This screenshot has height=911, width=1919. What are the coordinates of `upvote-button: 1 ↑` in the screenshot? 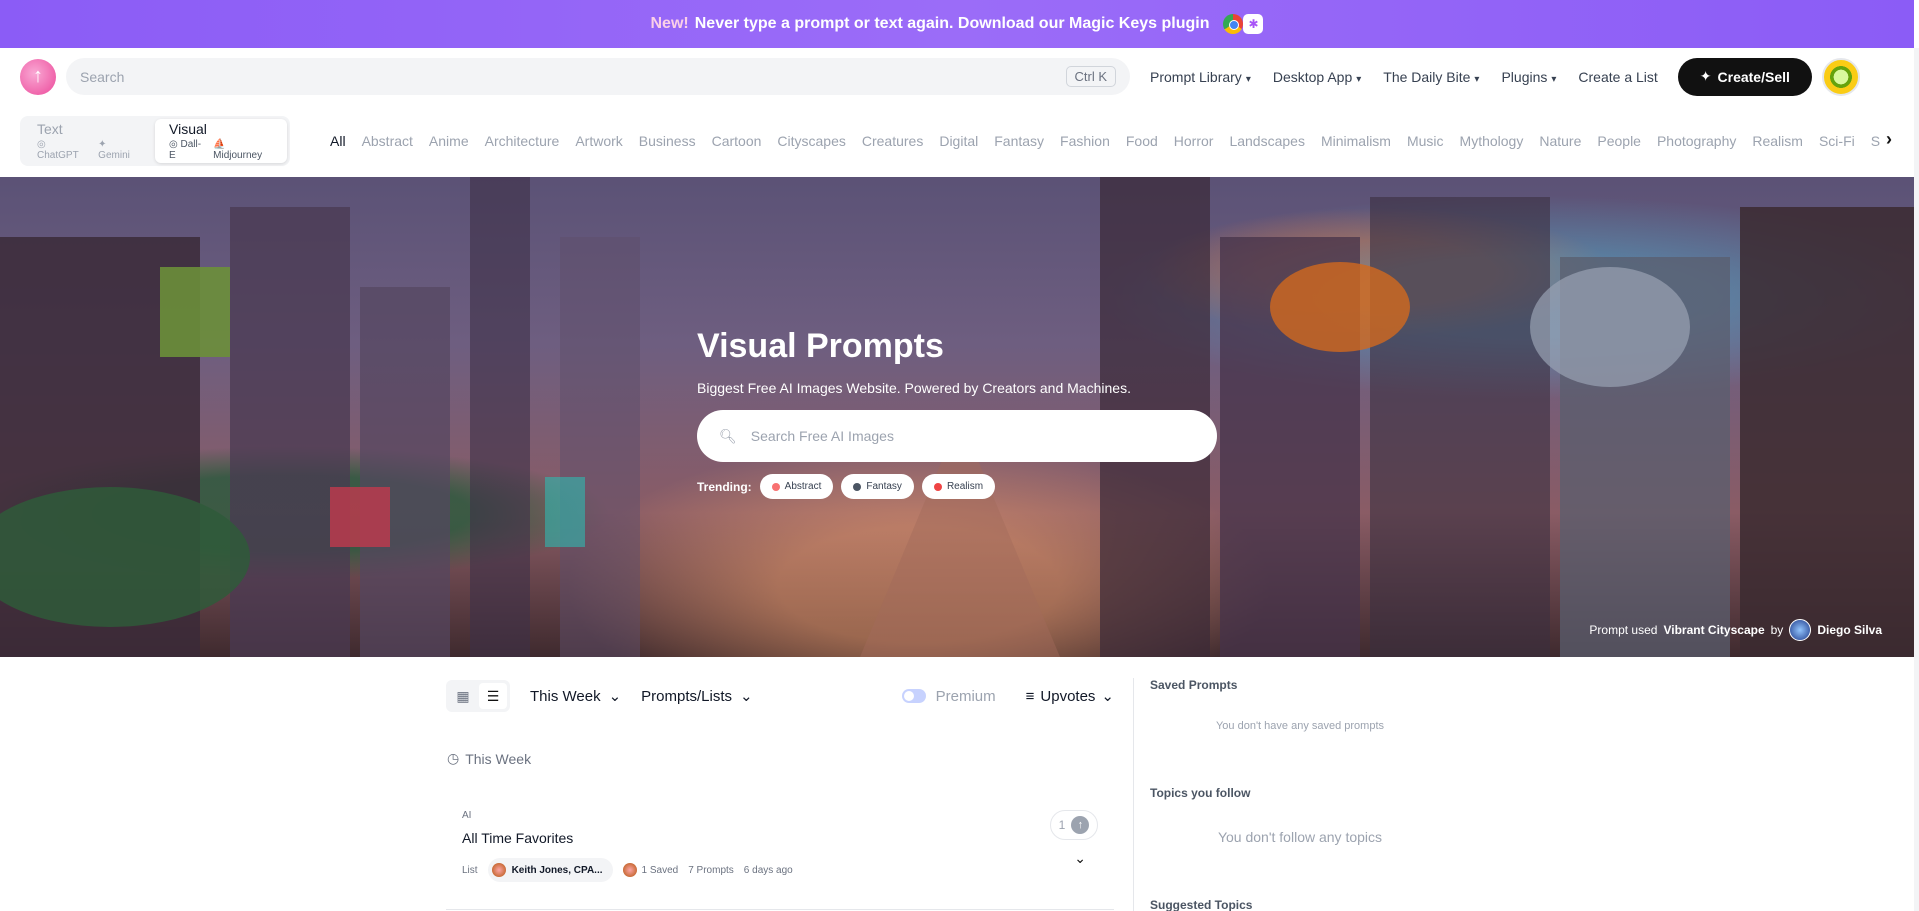 It's located at (1074, 825).